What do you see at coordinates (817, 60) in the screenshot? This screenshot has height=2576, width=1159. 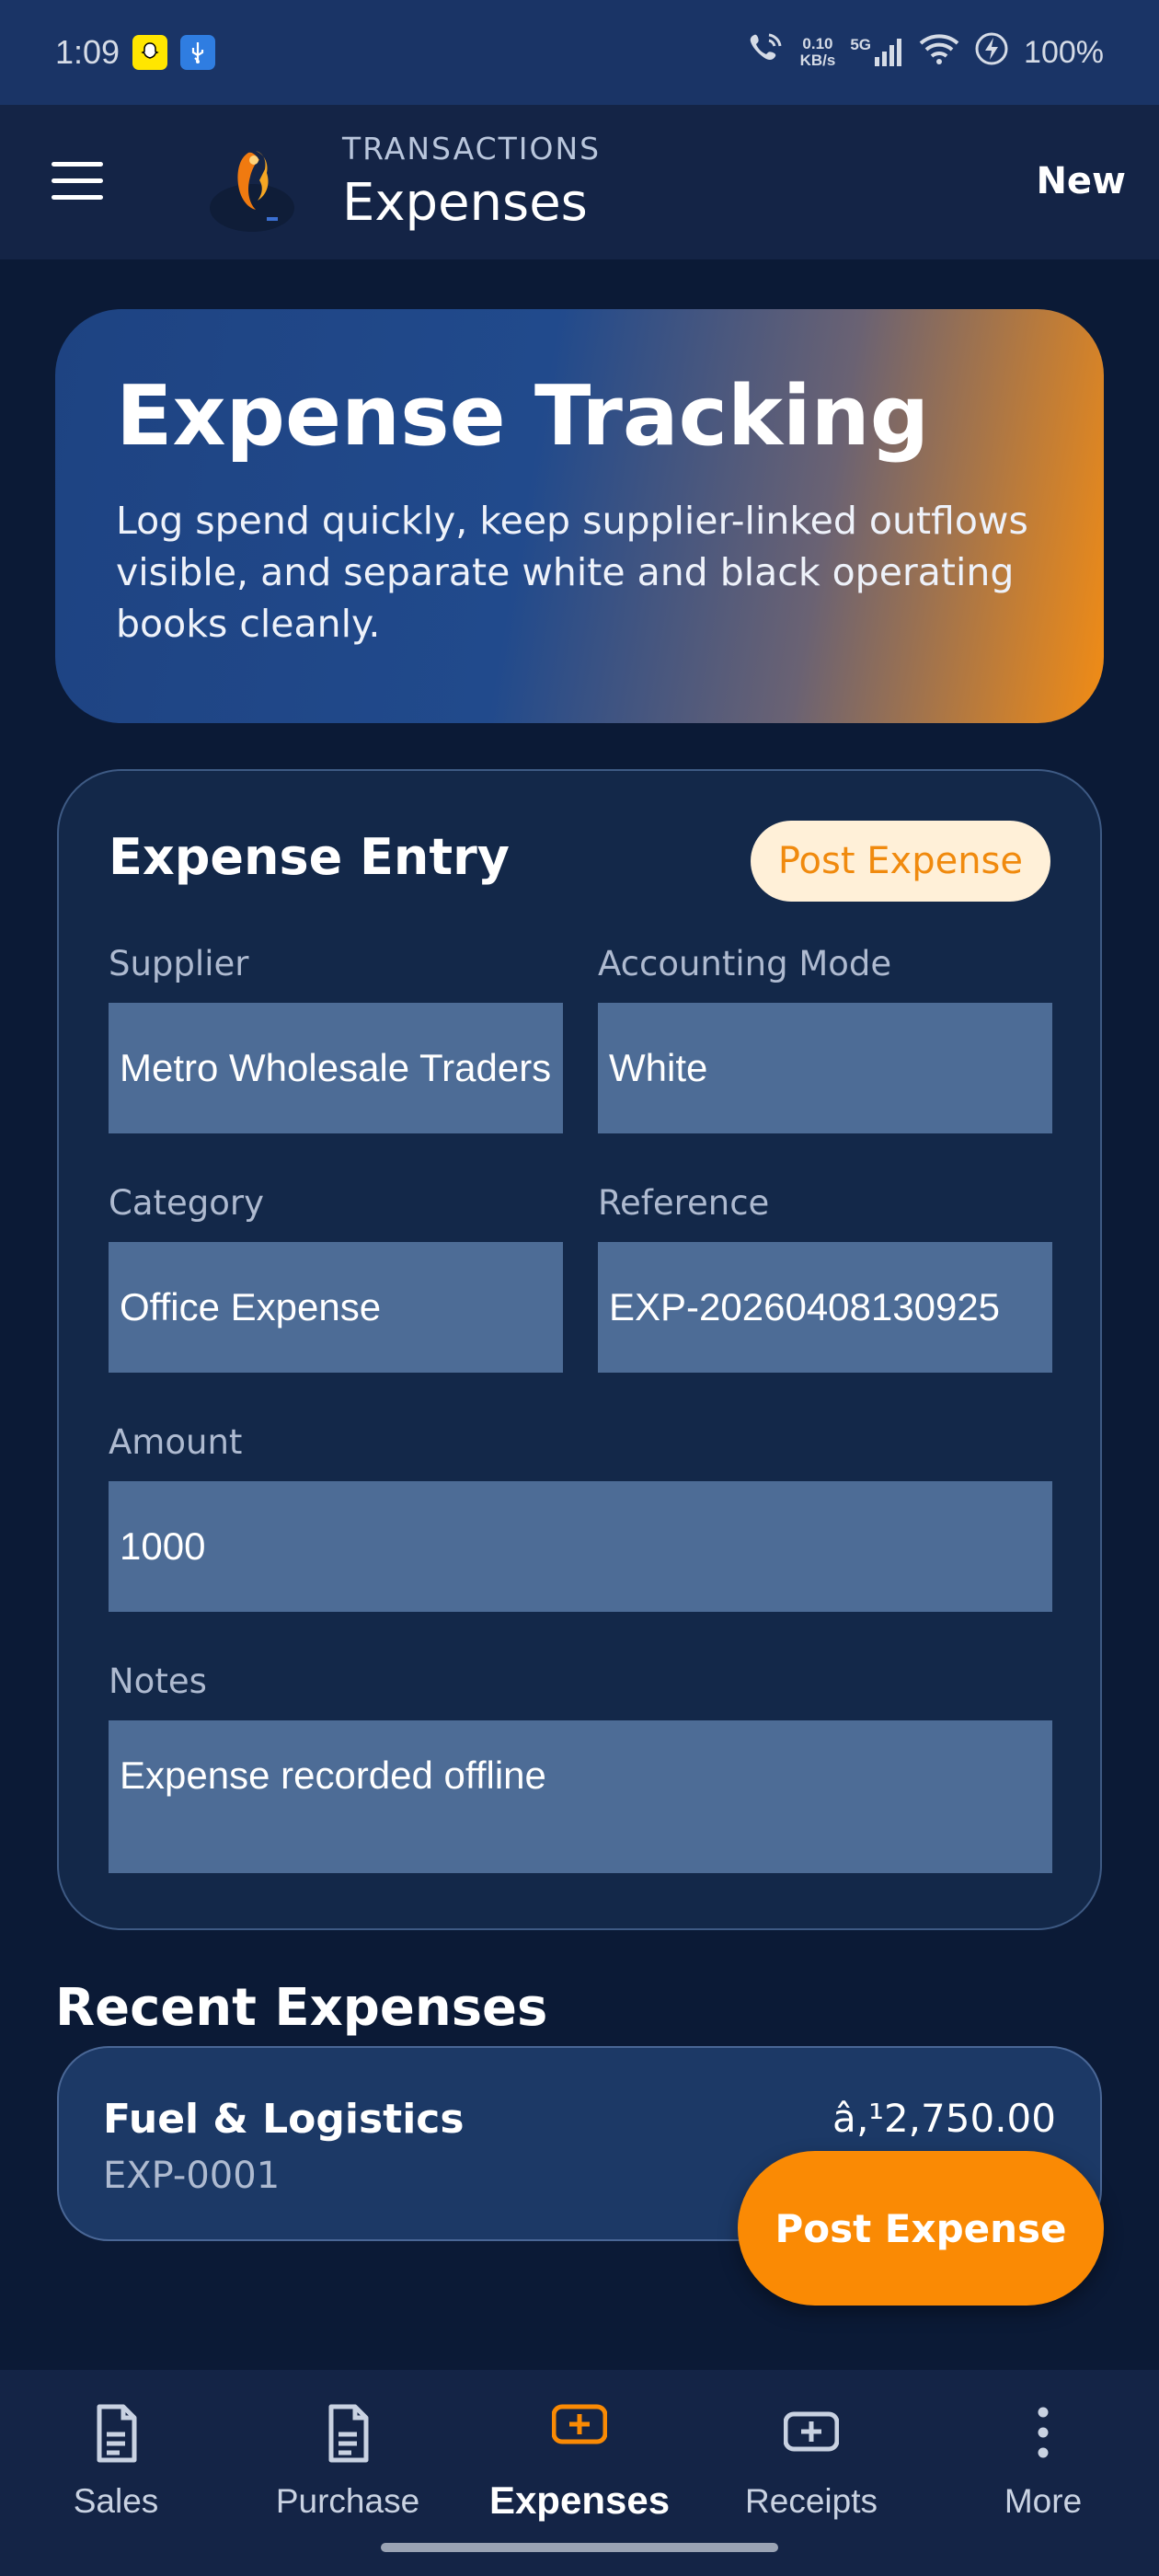 I see `speed-unit: KB/s` at bounding box center [817, 60].